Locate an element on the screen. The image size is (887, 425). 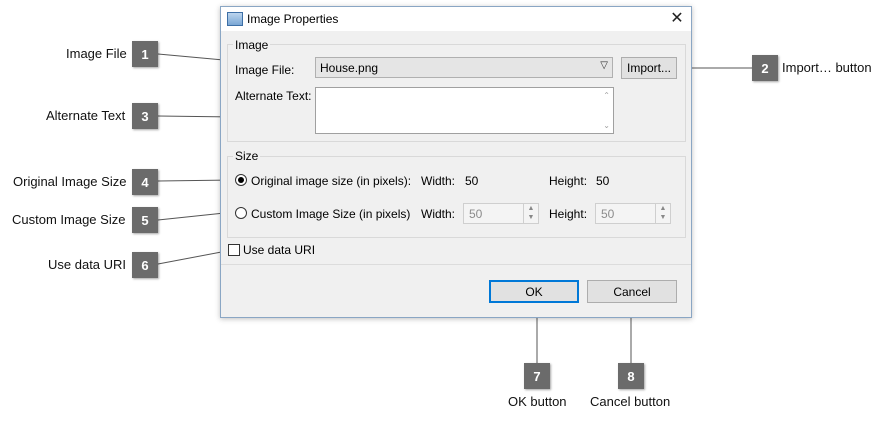
original-height-value: 50 is located at coordinates (603, 181).